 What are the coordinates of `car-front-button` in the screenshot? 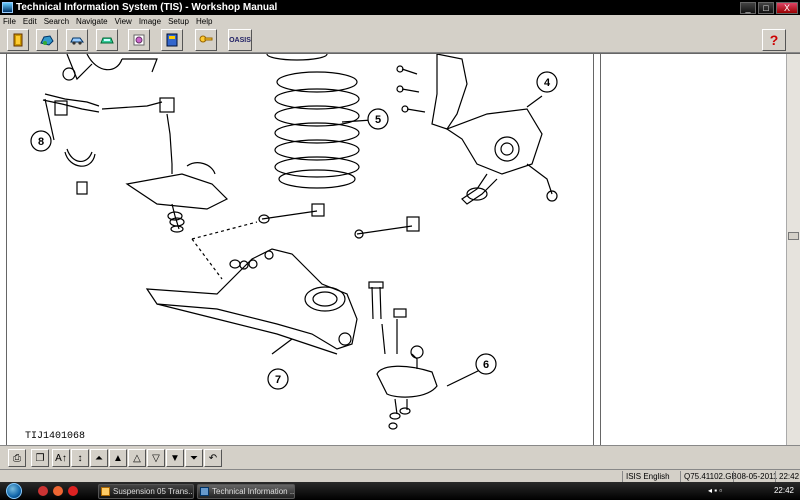 It's located at (107, 40).